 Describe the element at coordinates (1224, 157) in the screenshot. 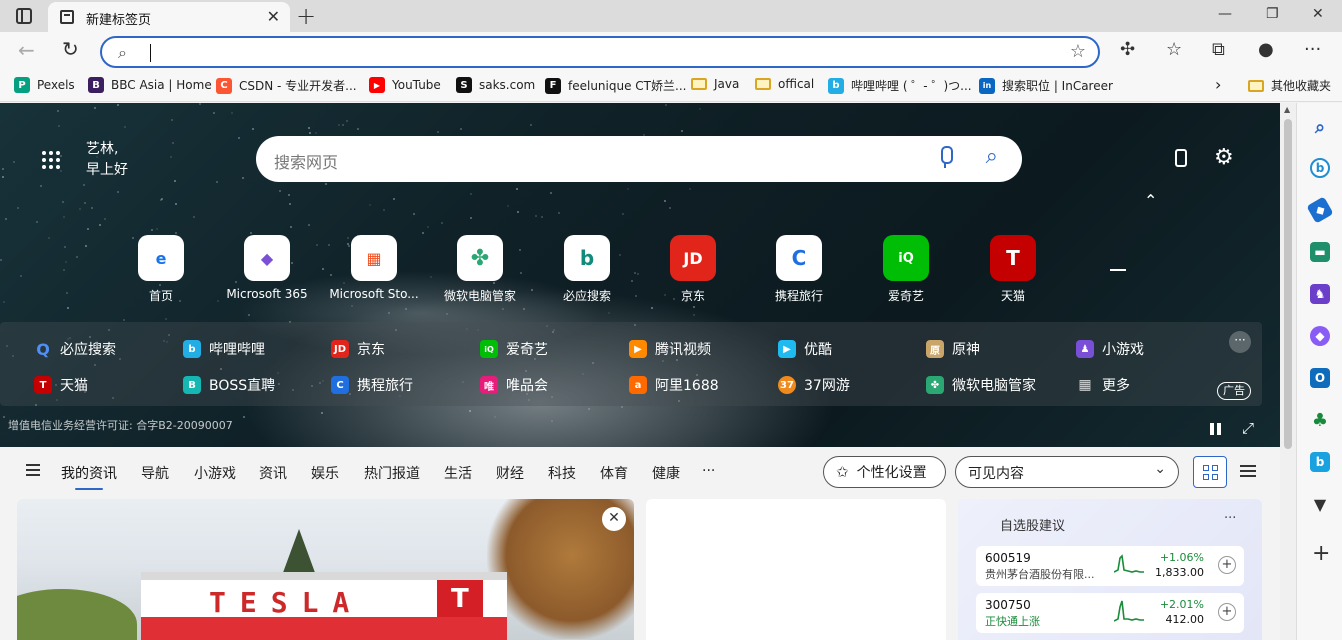

I see `gear-icon: ⚙` at that location.